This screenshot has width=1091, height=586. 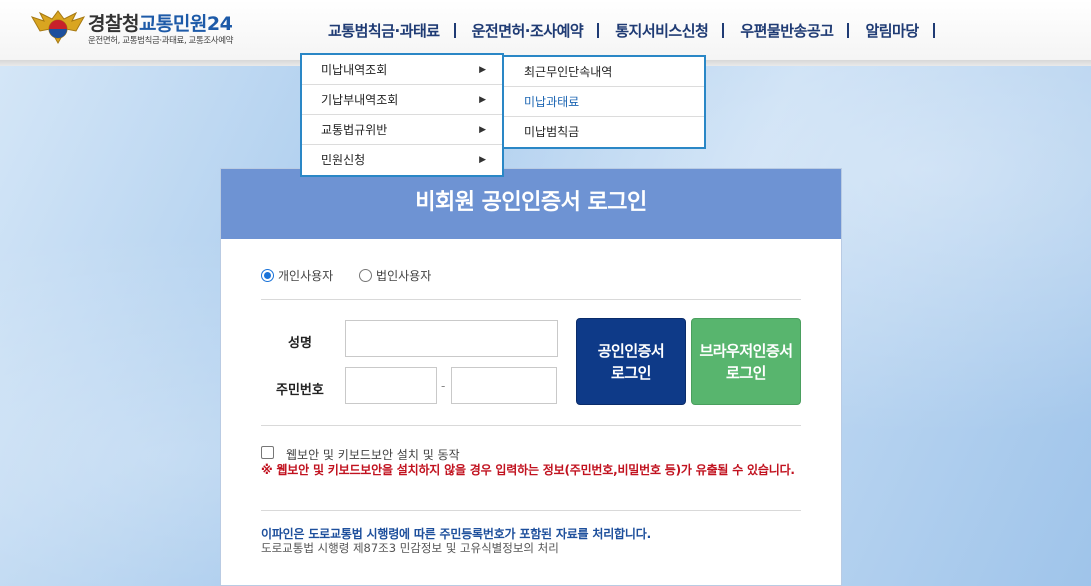 I want to click on site-logo: 경찰청교통민원24 운전면허, 교통범칙금·과태료, 교통조사예약, so click(x=150, y=29).